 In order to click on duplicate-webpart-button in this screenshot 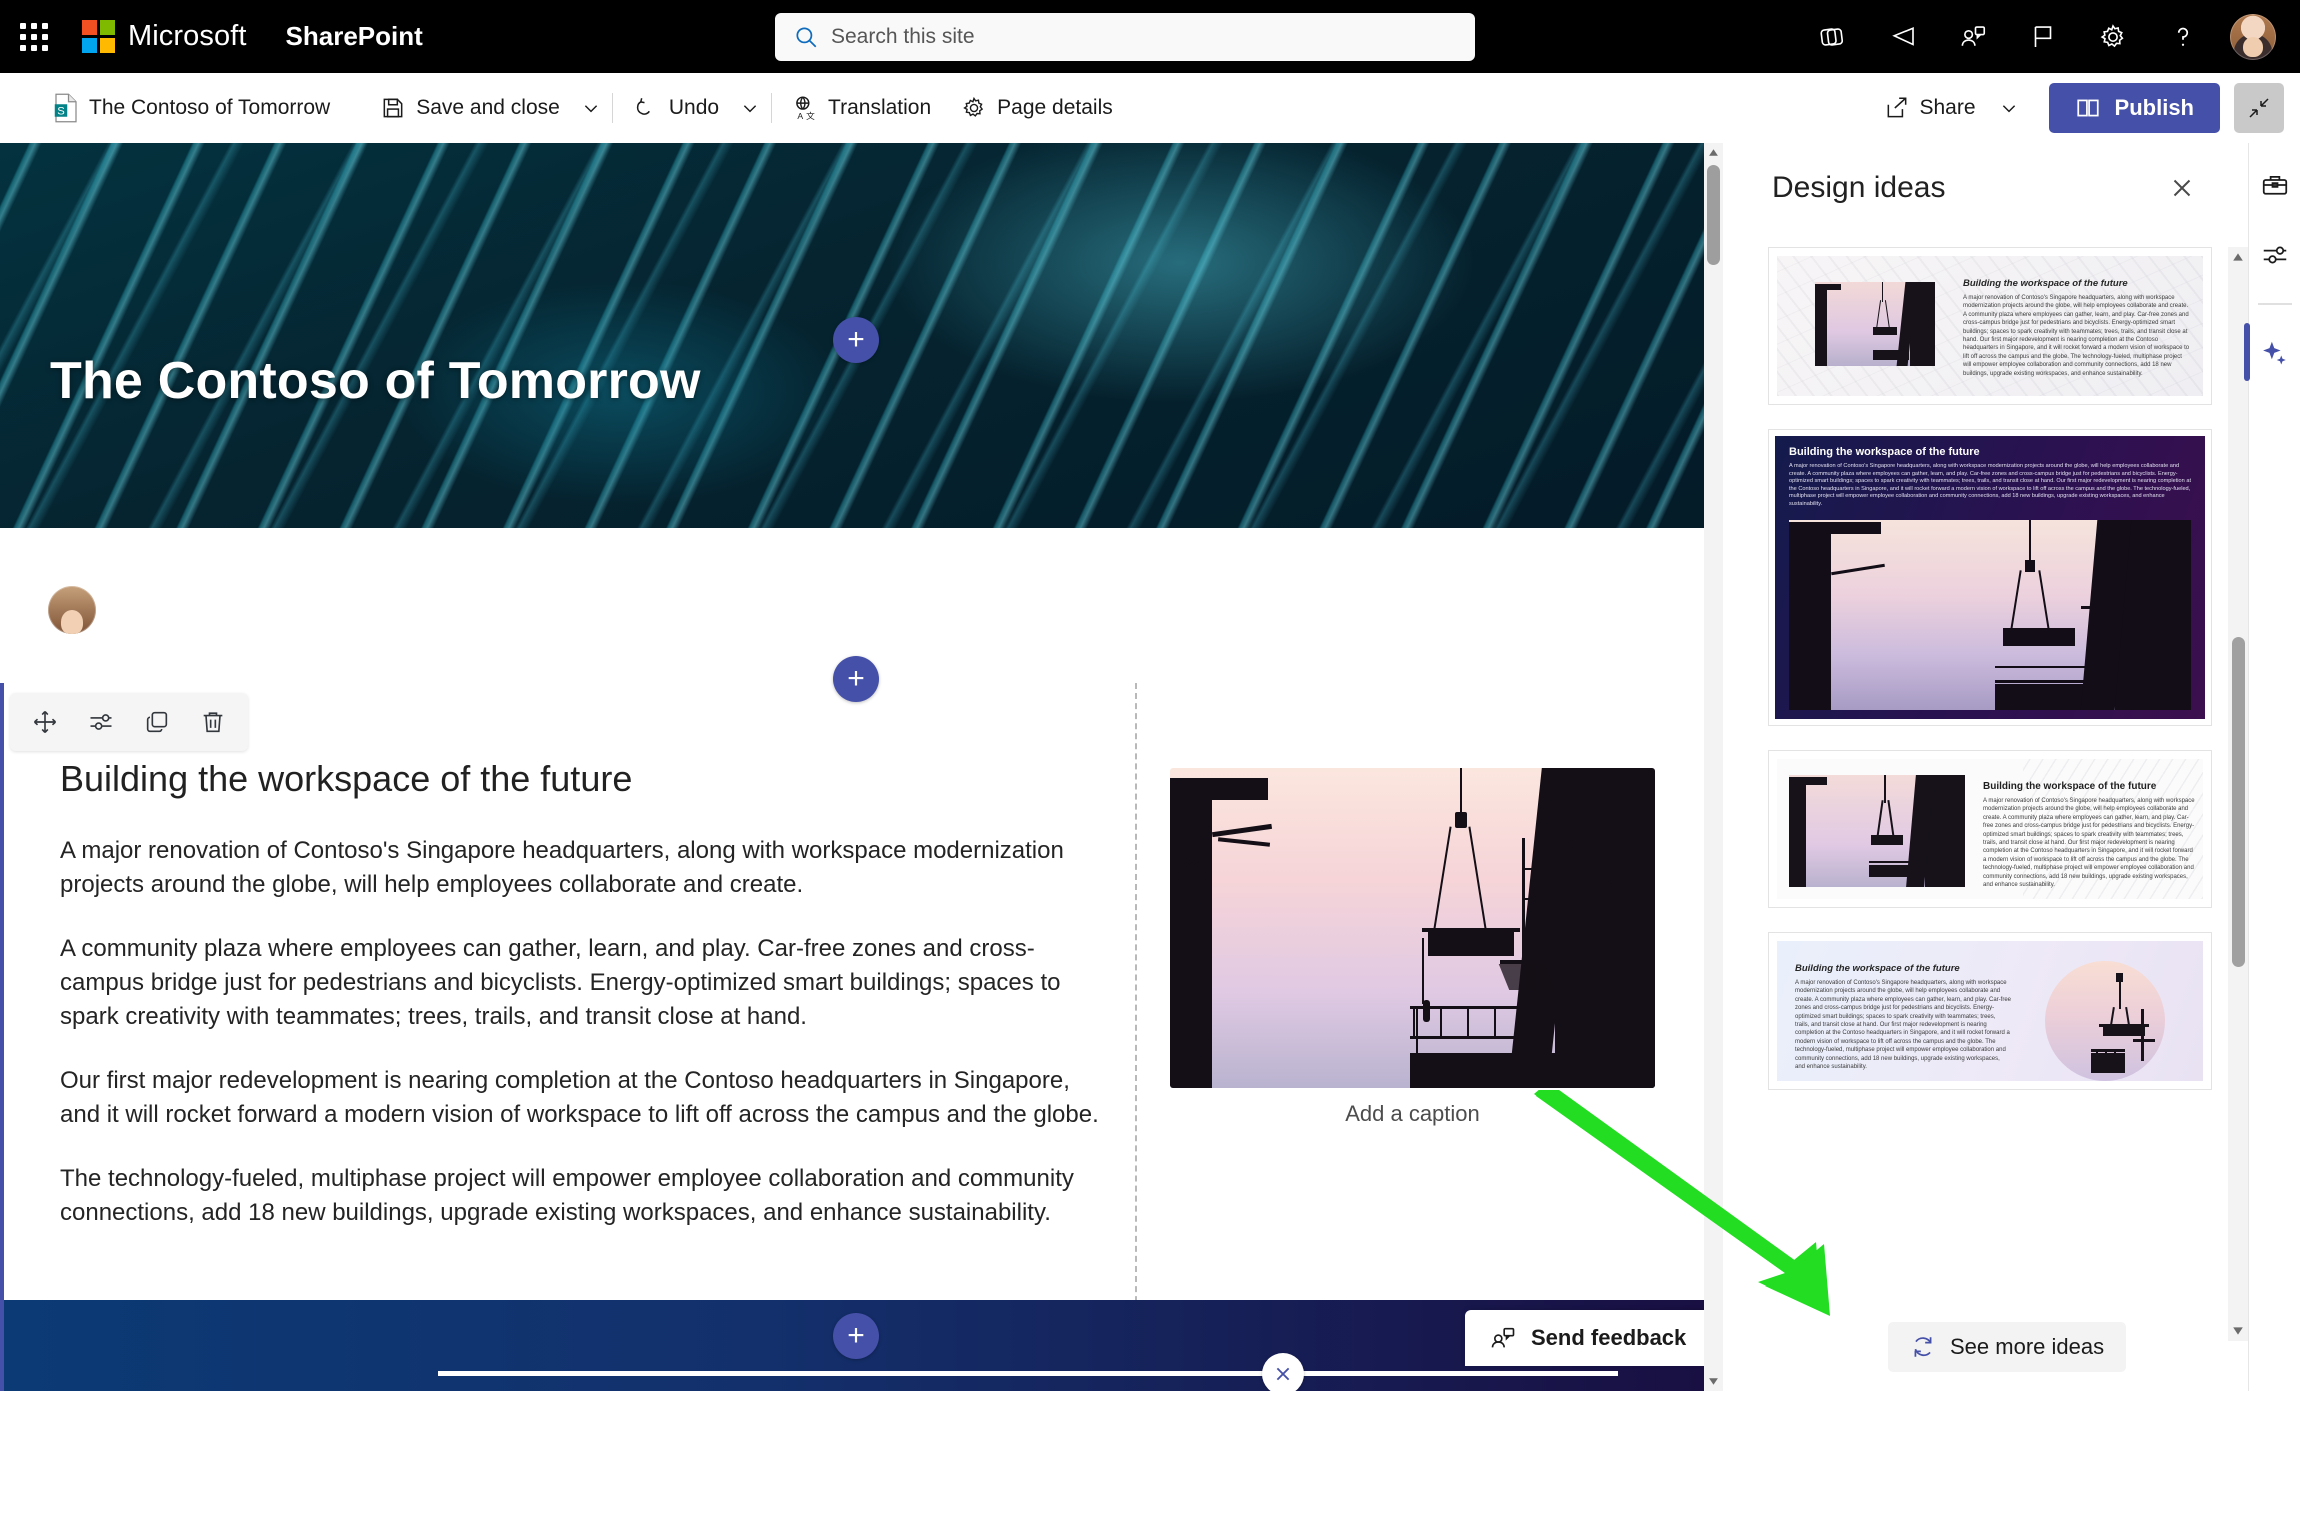, I will do `click(157, 722)`.